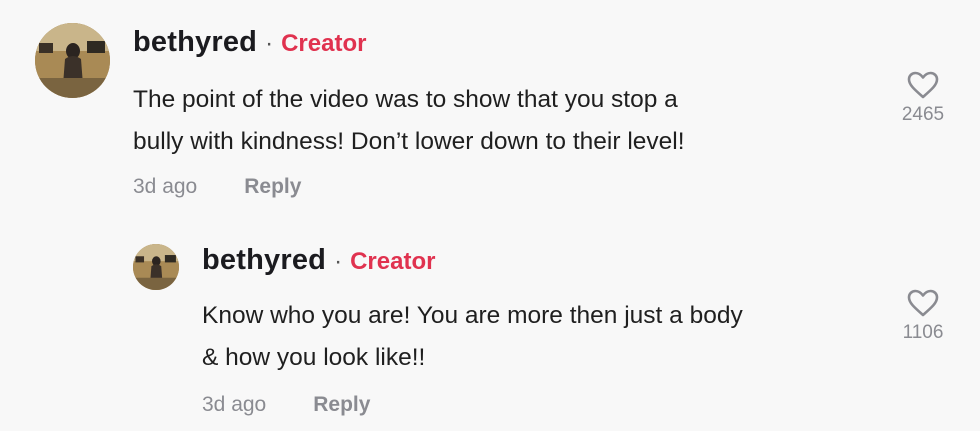  I want to click on like-button: 1106, so click(923, 316).